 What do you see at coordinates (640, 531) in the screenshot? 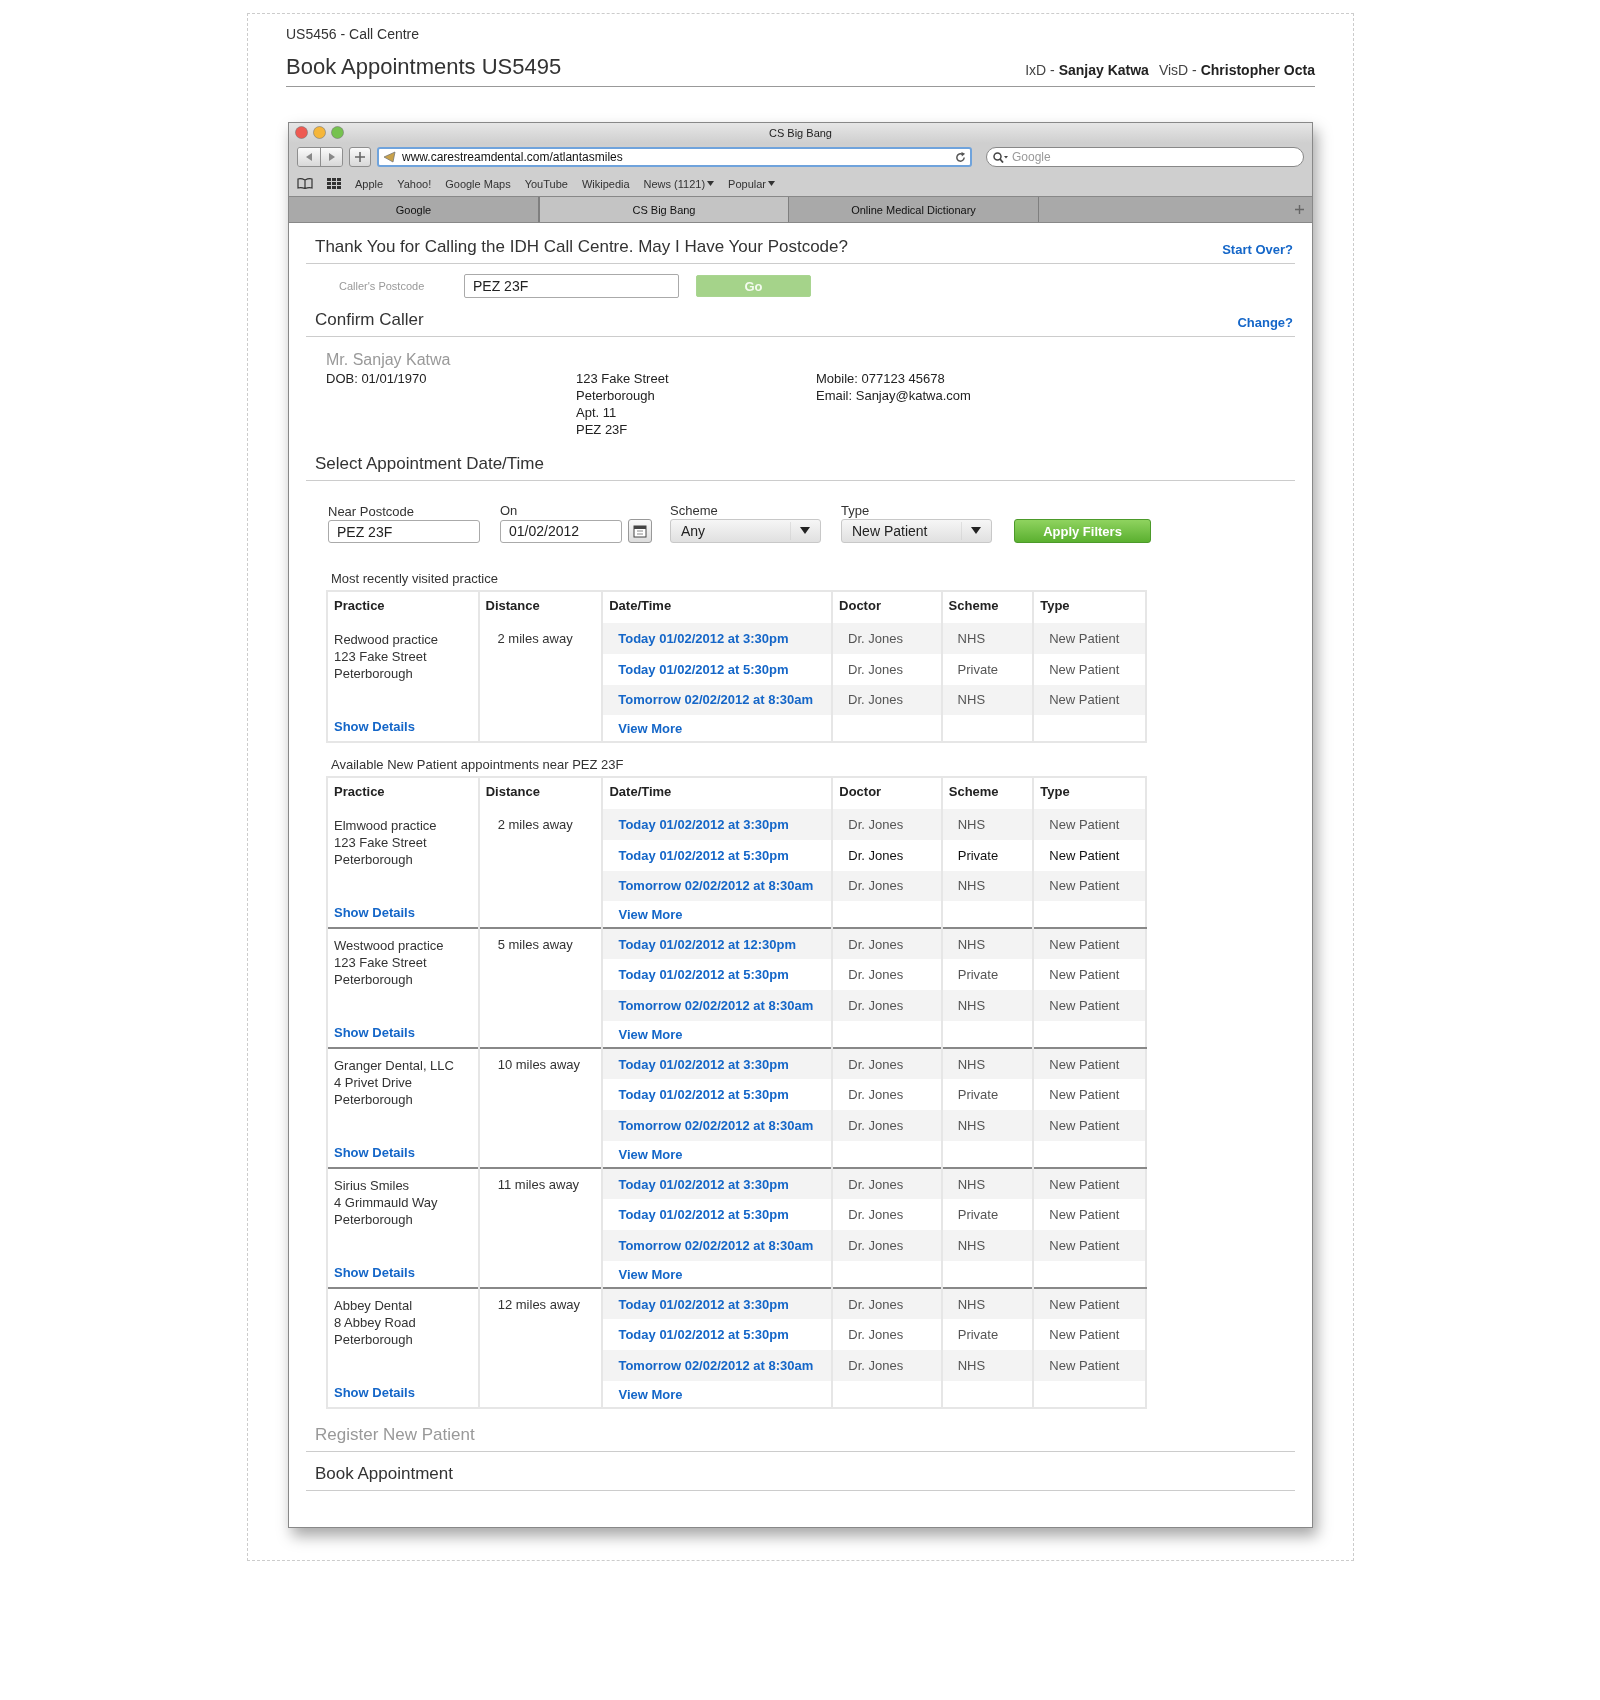
I see `calendar-button` at bounding box center [640, 531].